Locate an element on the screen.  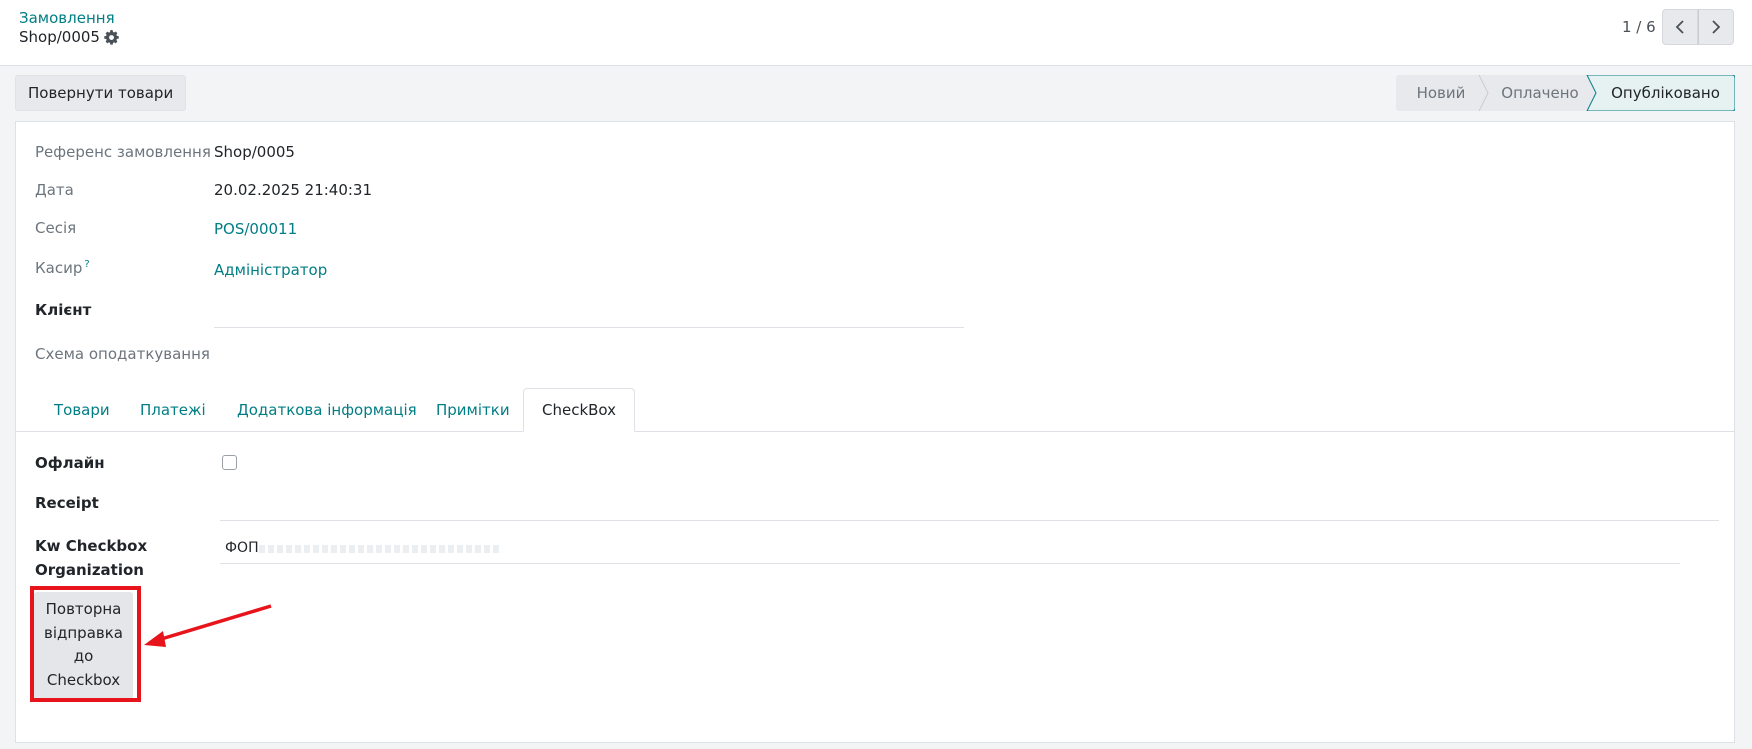
organization-value: ФОП is located at coordinates (242, 548).